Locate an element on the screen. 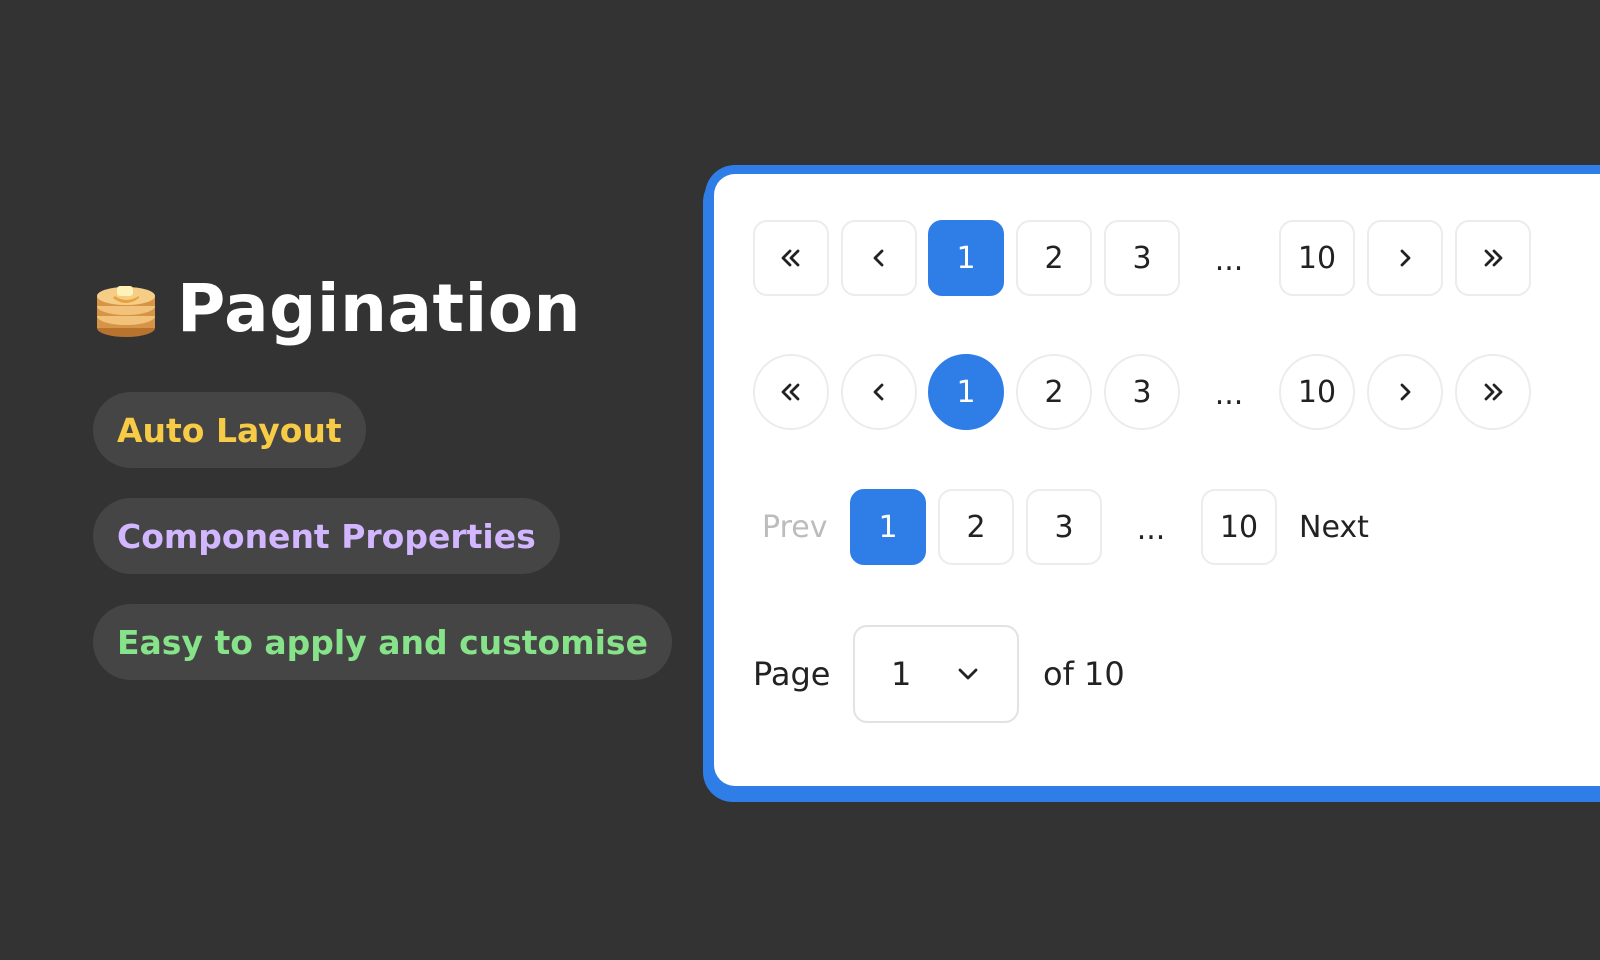 The height and width of the screenshot is (960, 1600). tag-component-properties: Component Properties is located at coordinates (326, 536).